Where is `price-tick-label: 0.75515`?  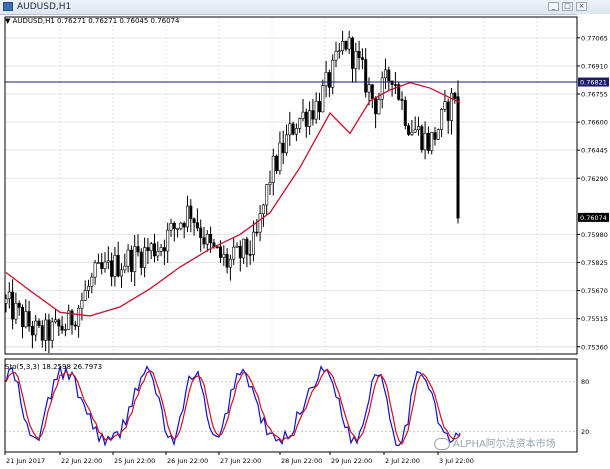 price-tick-label: 0.75515 is located at coordinates (594, 319).